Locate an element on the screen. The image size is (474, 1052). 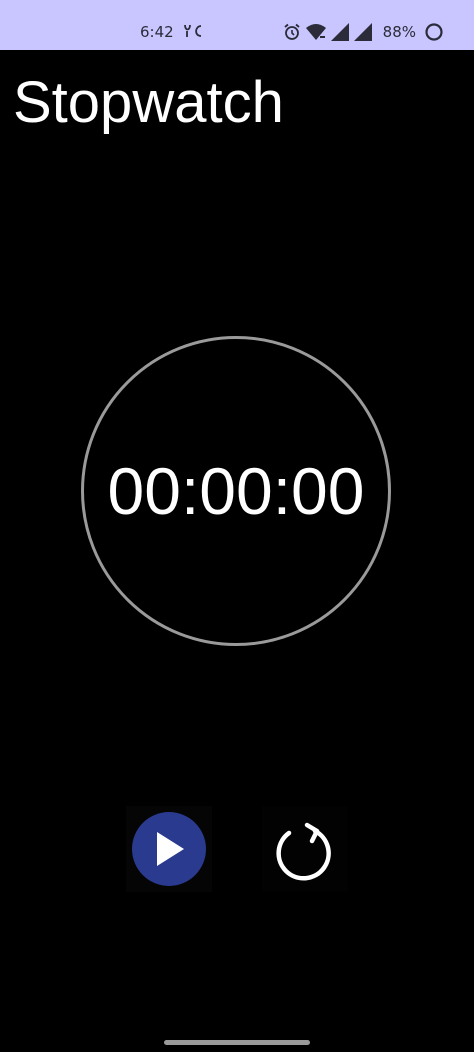
reset-icon is located at coordinates (303, 851).